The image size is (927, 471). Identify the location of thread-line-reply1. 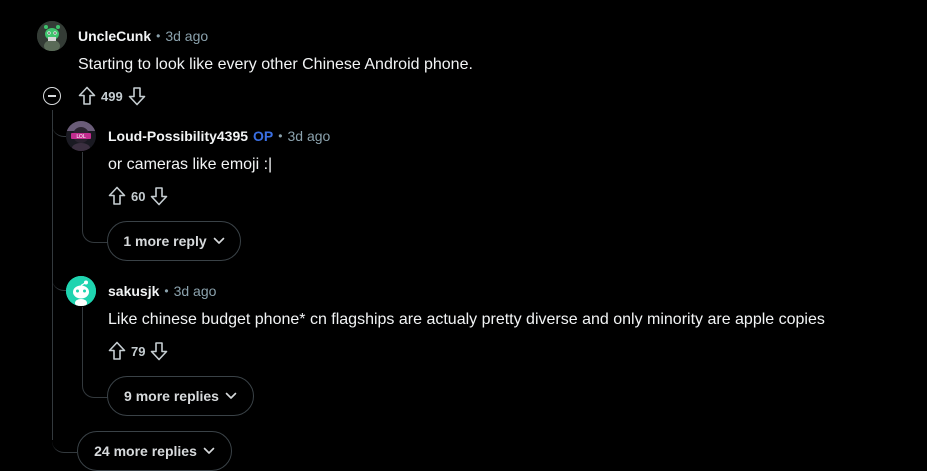
(82, 191).